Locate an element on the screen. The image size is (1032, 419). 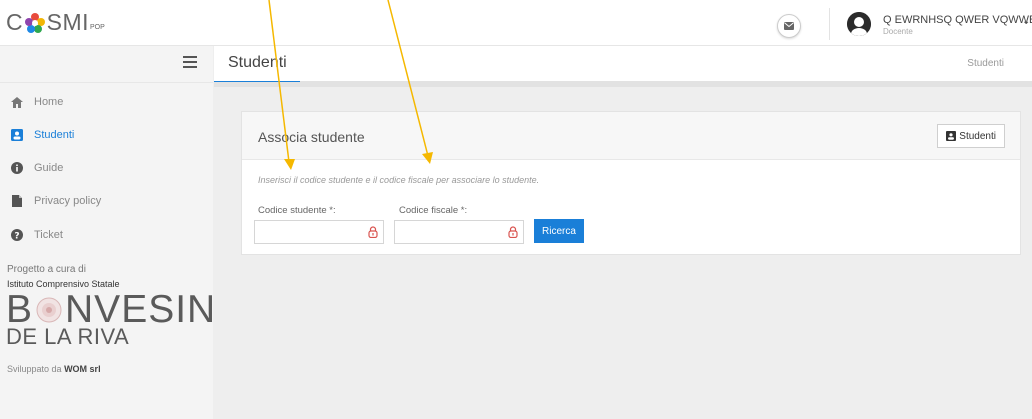
mail-icon is located at coordinates (789, 26).